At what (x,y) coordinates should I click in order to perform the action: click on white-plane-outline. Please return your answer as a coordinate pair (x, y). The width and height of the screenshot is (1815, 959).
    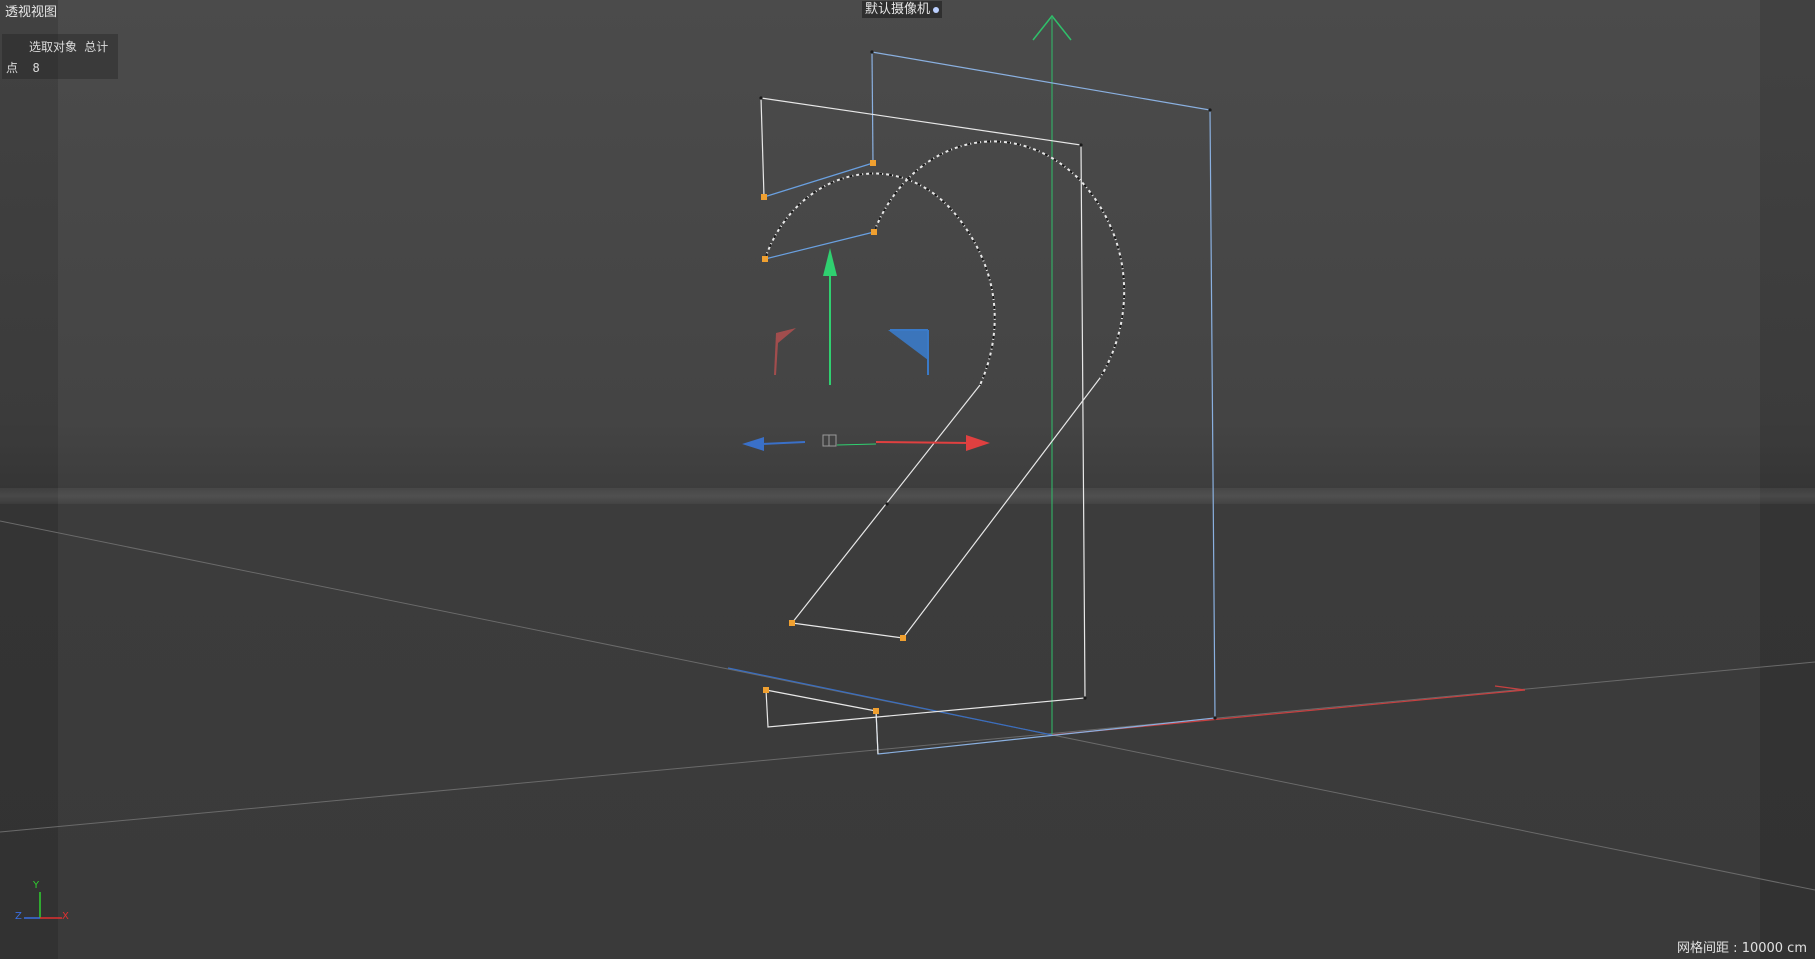
    Looking at the image, I should click on (923, 412).